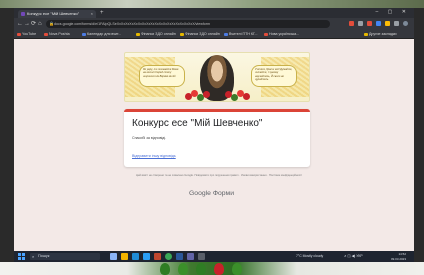 This screenshot has height=275, width=424. I want to click on tab-title: Конкурс есе "Мій Шевченко", so click(53, 13).